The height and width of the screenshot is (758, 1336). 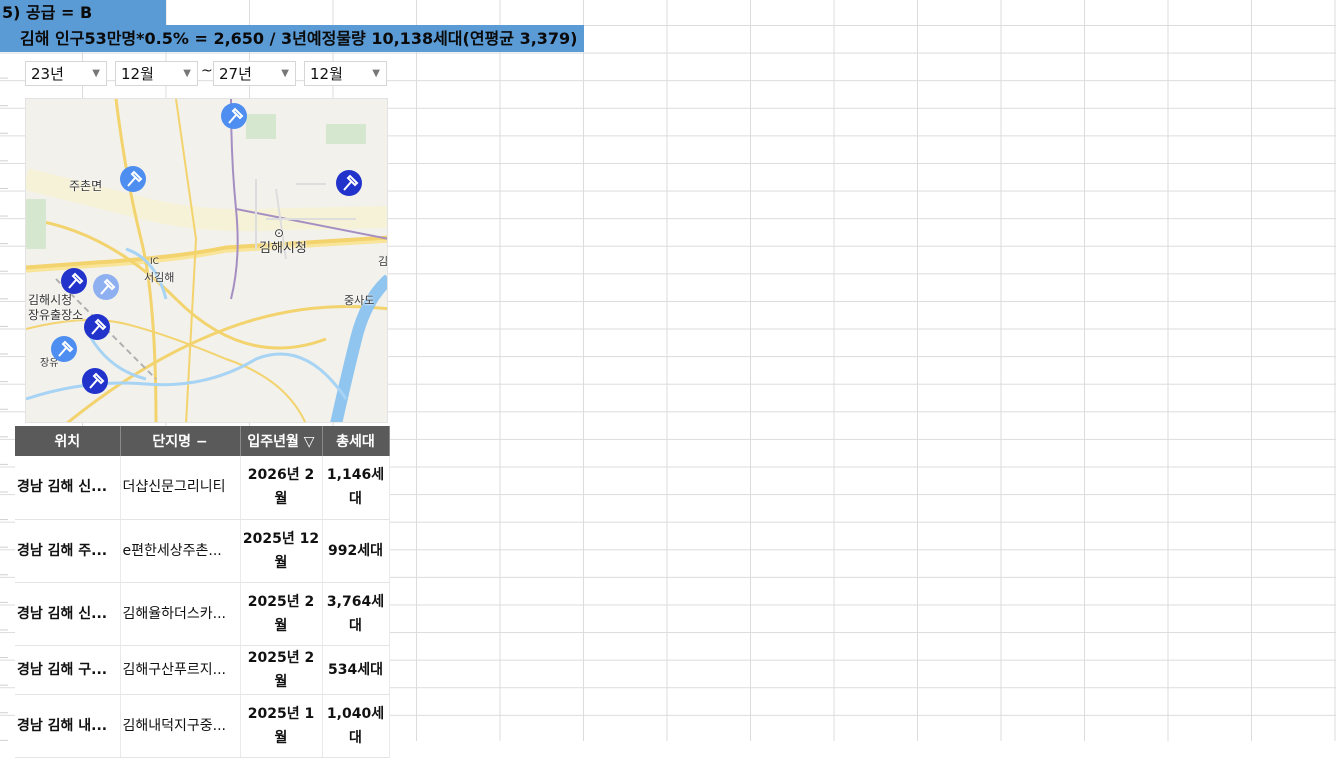 I want to click on table-row: 경남 김해 신... 더샵신문그리니티 2026년 2월 1,146세대, so click(x=202, y=488).